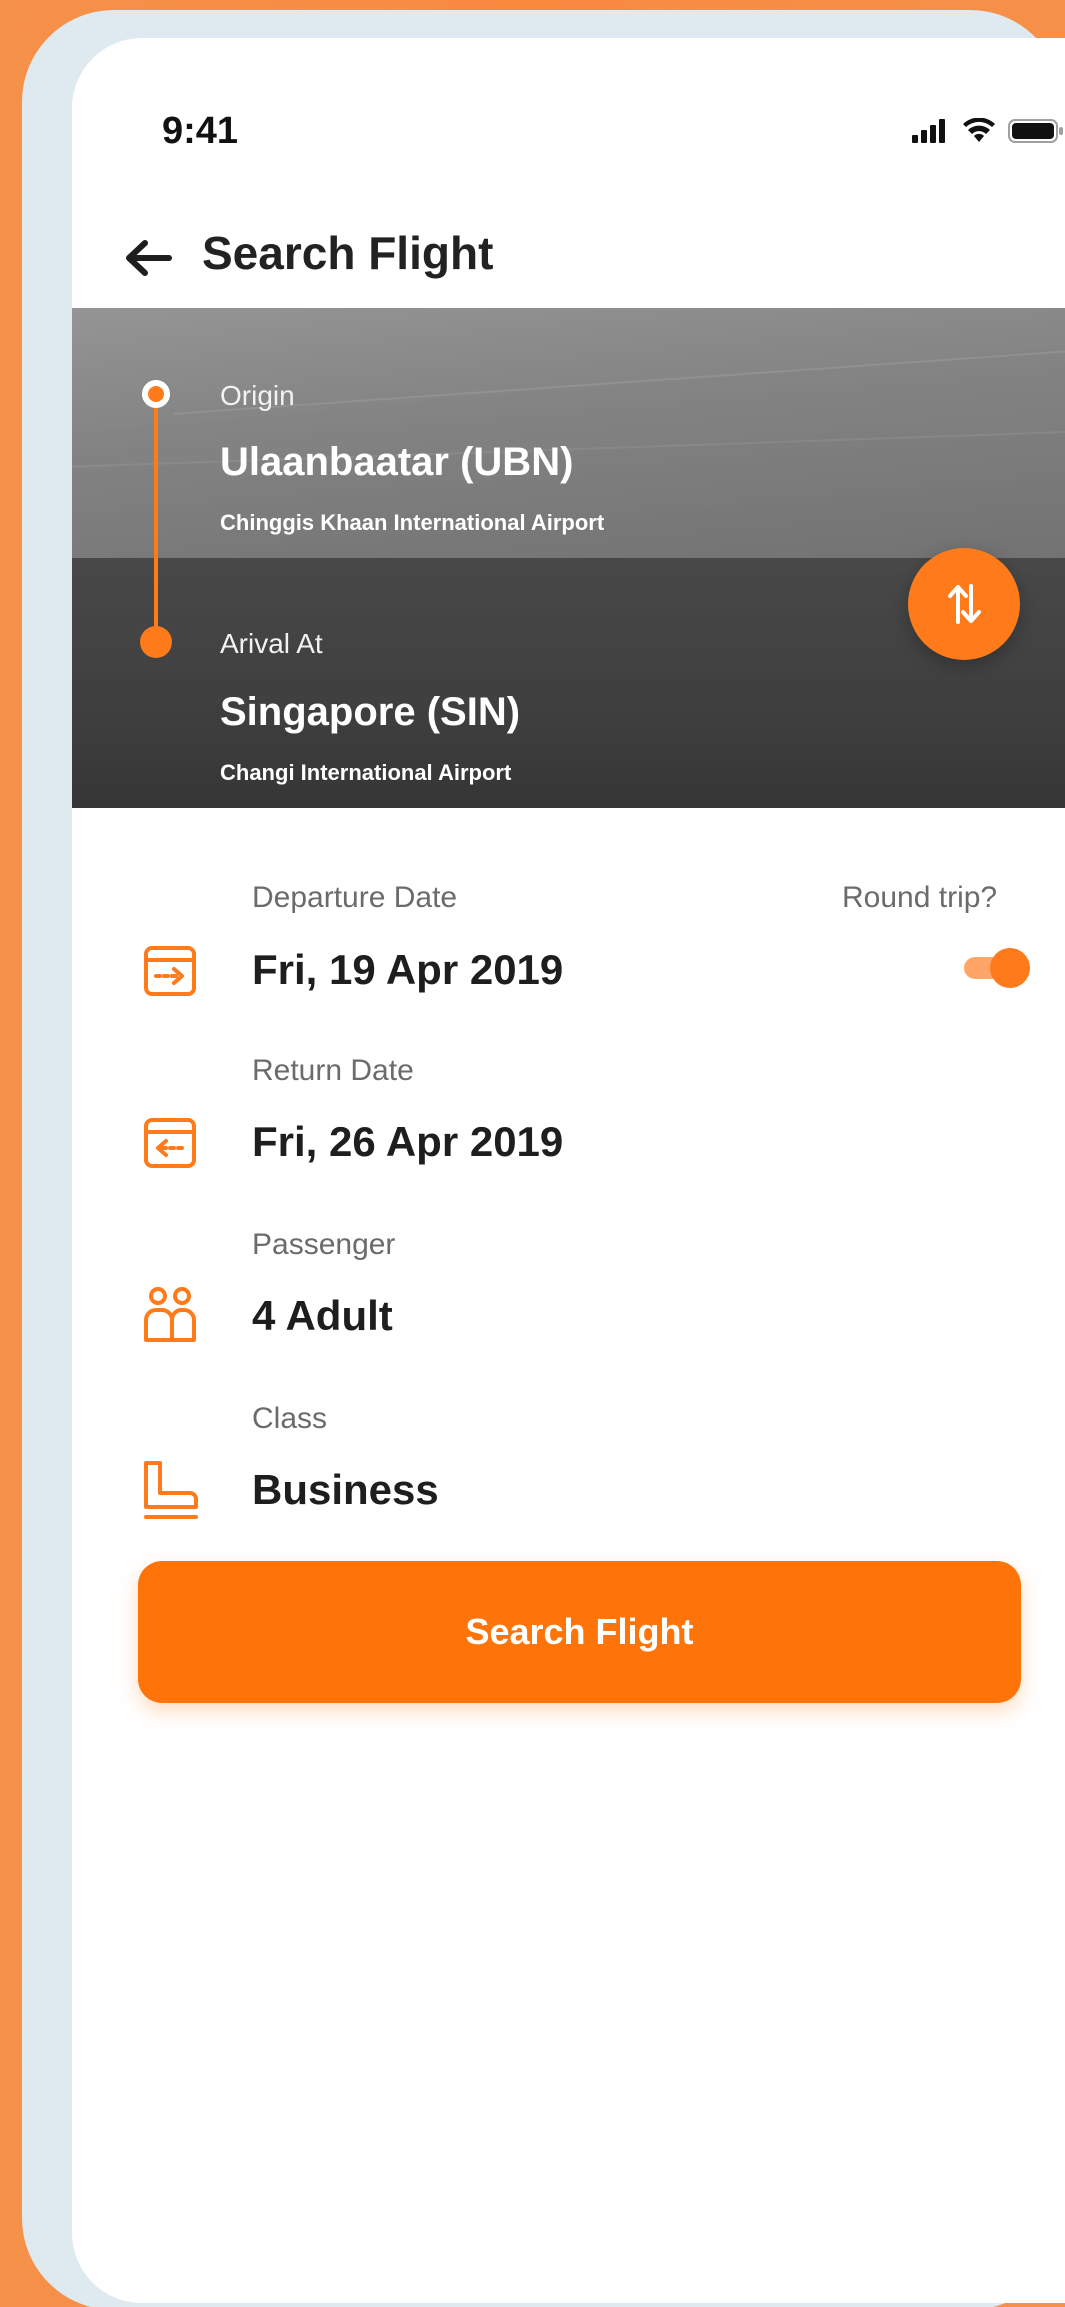 The image size is (1065, 2307). Describe the element at coordinates (408, 969) in the screenshot. I see `departure-date-value: Fri, 19 Apr 2019` at that location.